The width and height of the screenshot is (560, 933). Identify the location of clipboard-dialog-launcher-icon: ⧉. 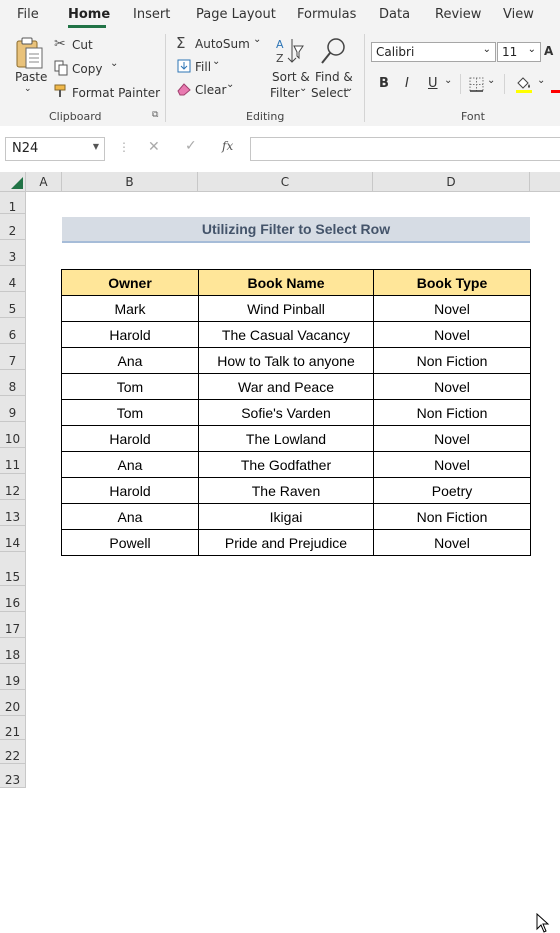
(155, 115).